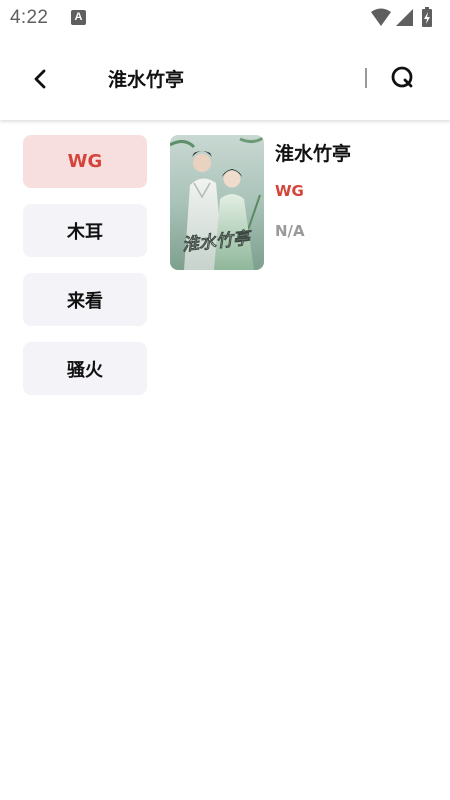 Image resolution: width=450 pixels, height=800 pixels. What do you see at coordinates (225, 78) in the screenshot?
I see `app-bar: 淮水竹亭` at bounding box center [225, 78].